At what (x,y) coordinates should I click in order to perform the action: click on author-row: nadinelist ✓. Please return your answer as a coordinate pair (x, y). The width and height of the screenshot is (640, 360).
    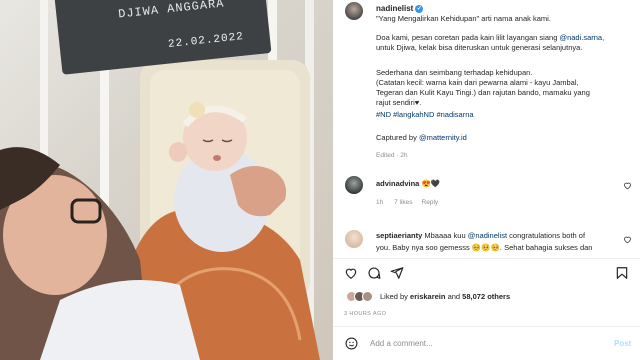
    Looking at the image, I should click on (400, 8).